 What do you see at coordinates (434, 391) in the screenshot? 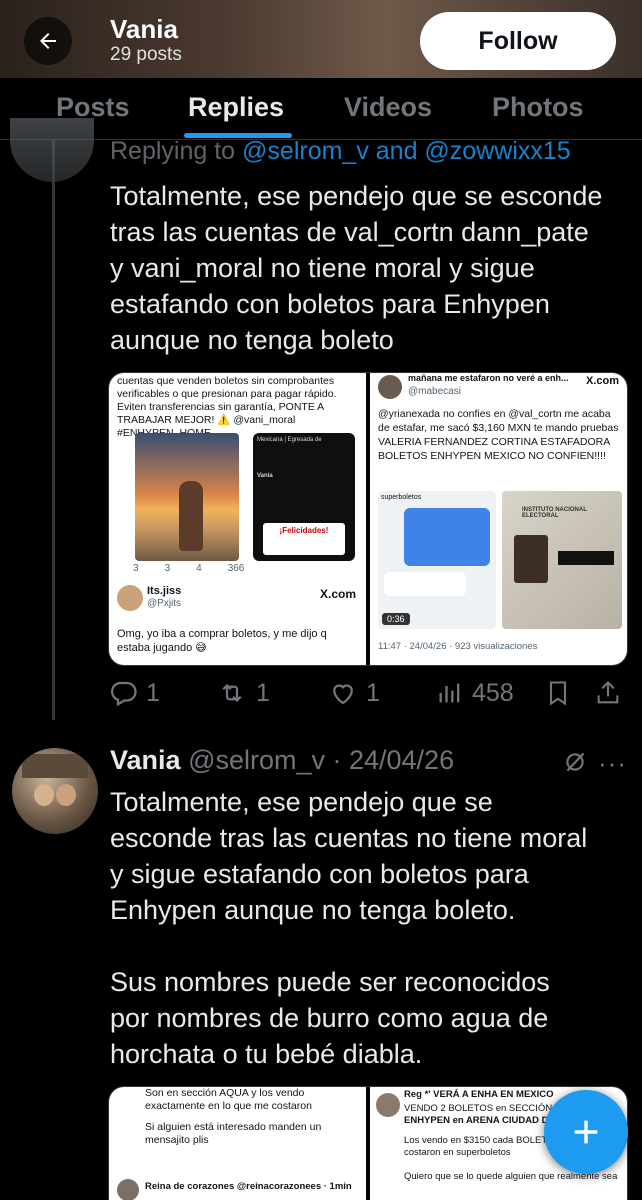
I see `mabecasi-handle: @mabecasi` at bounding box center [434, 391].